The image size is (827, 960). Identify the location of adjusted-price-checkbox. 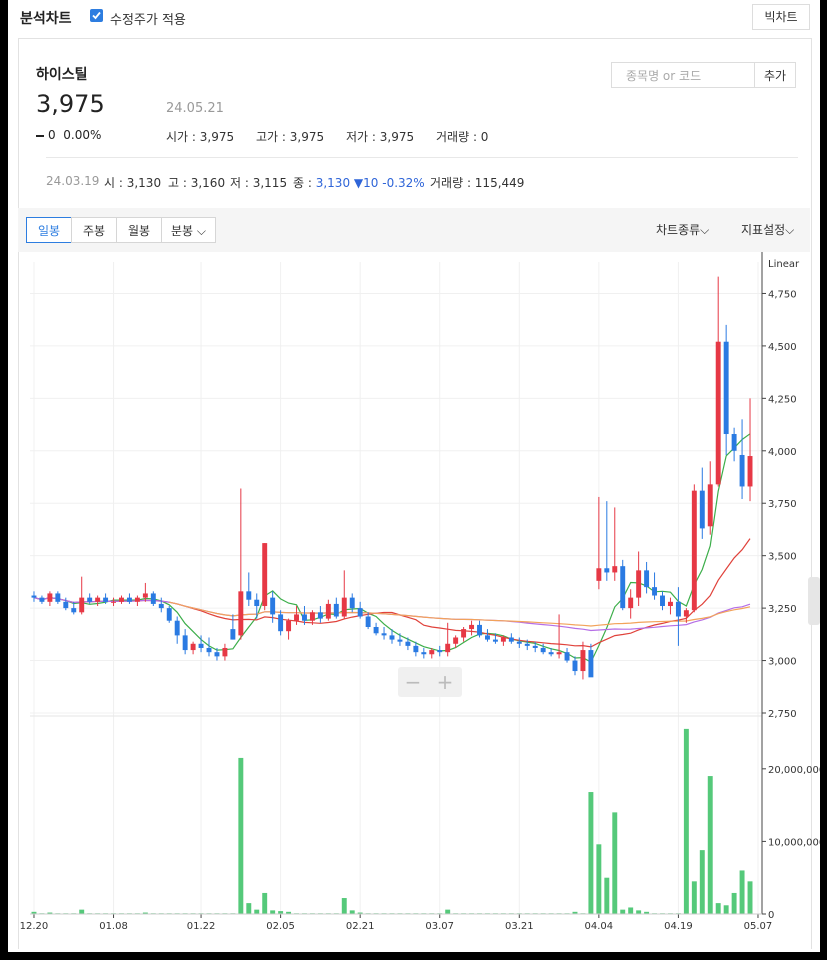
(96, 15).